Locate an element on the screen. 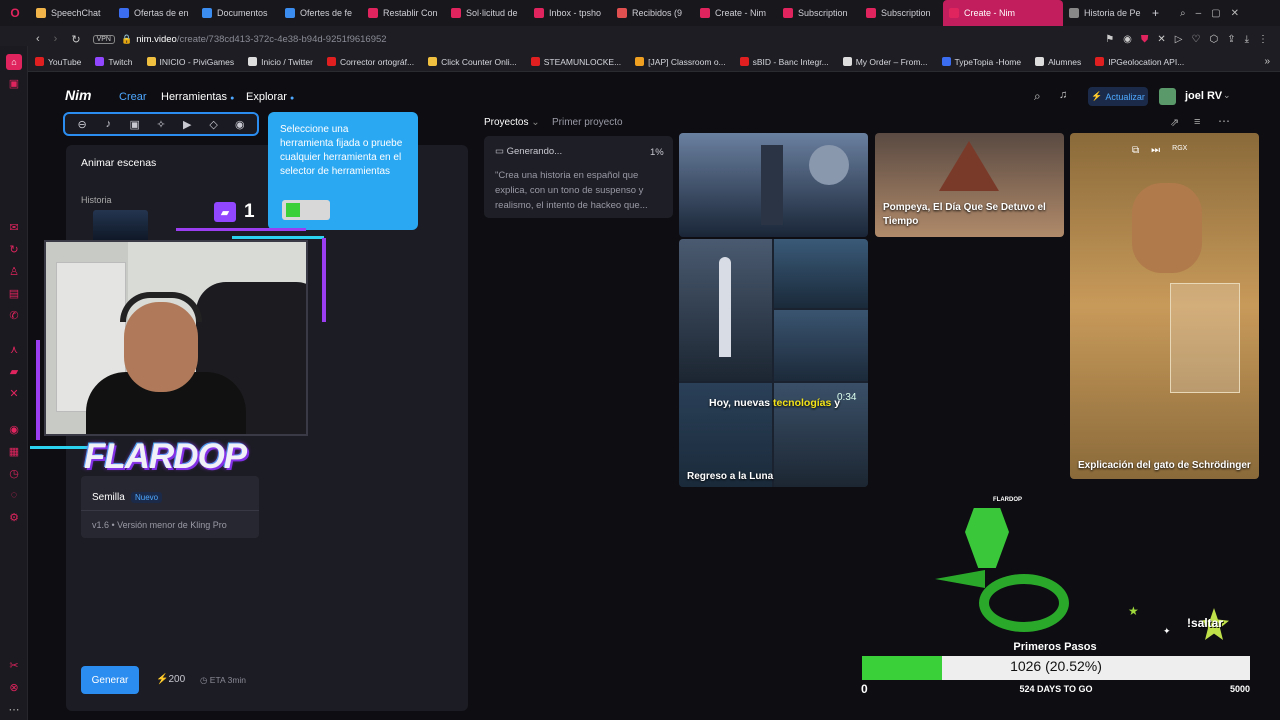 The height and width of the screenshot is (720, 1280). browser-tab: Historia de Pe is located at coordinates (1104, 13).